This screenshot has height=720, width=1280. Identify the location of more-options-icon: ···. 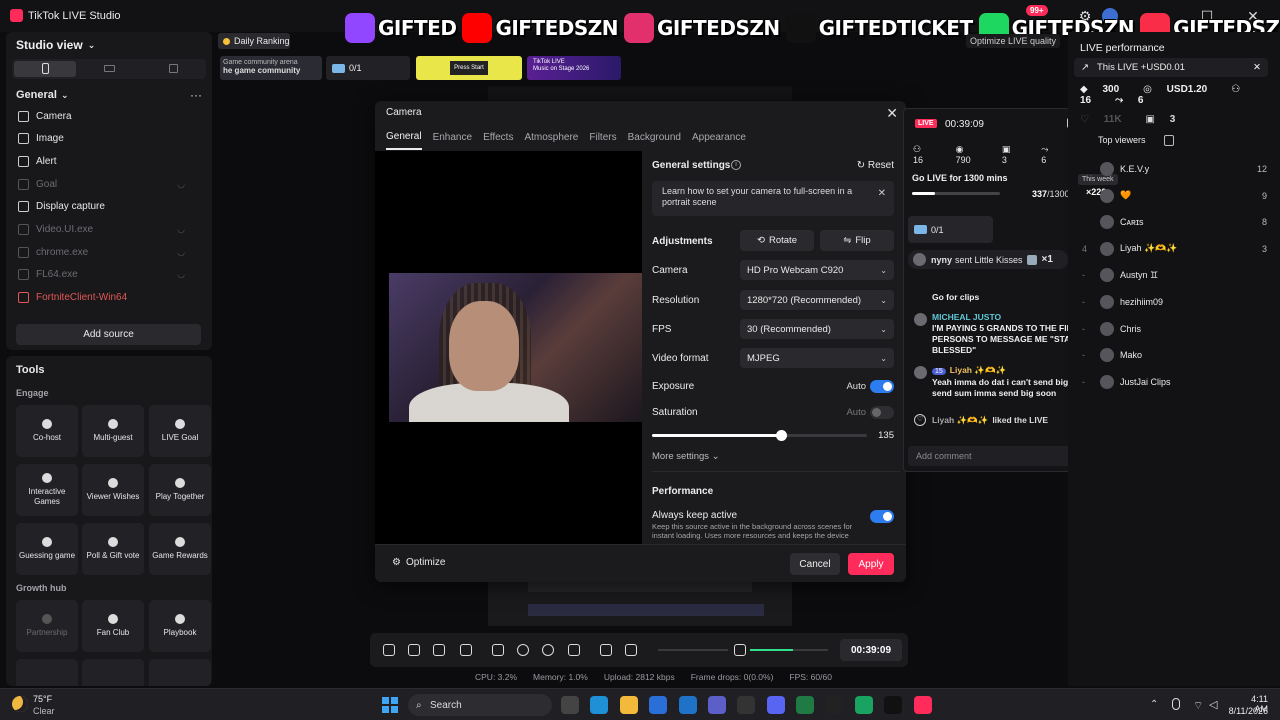
(196, 95).